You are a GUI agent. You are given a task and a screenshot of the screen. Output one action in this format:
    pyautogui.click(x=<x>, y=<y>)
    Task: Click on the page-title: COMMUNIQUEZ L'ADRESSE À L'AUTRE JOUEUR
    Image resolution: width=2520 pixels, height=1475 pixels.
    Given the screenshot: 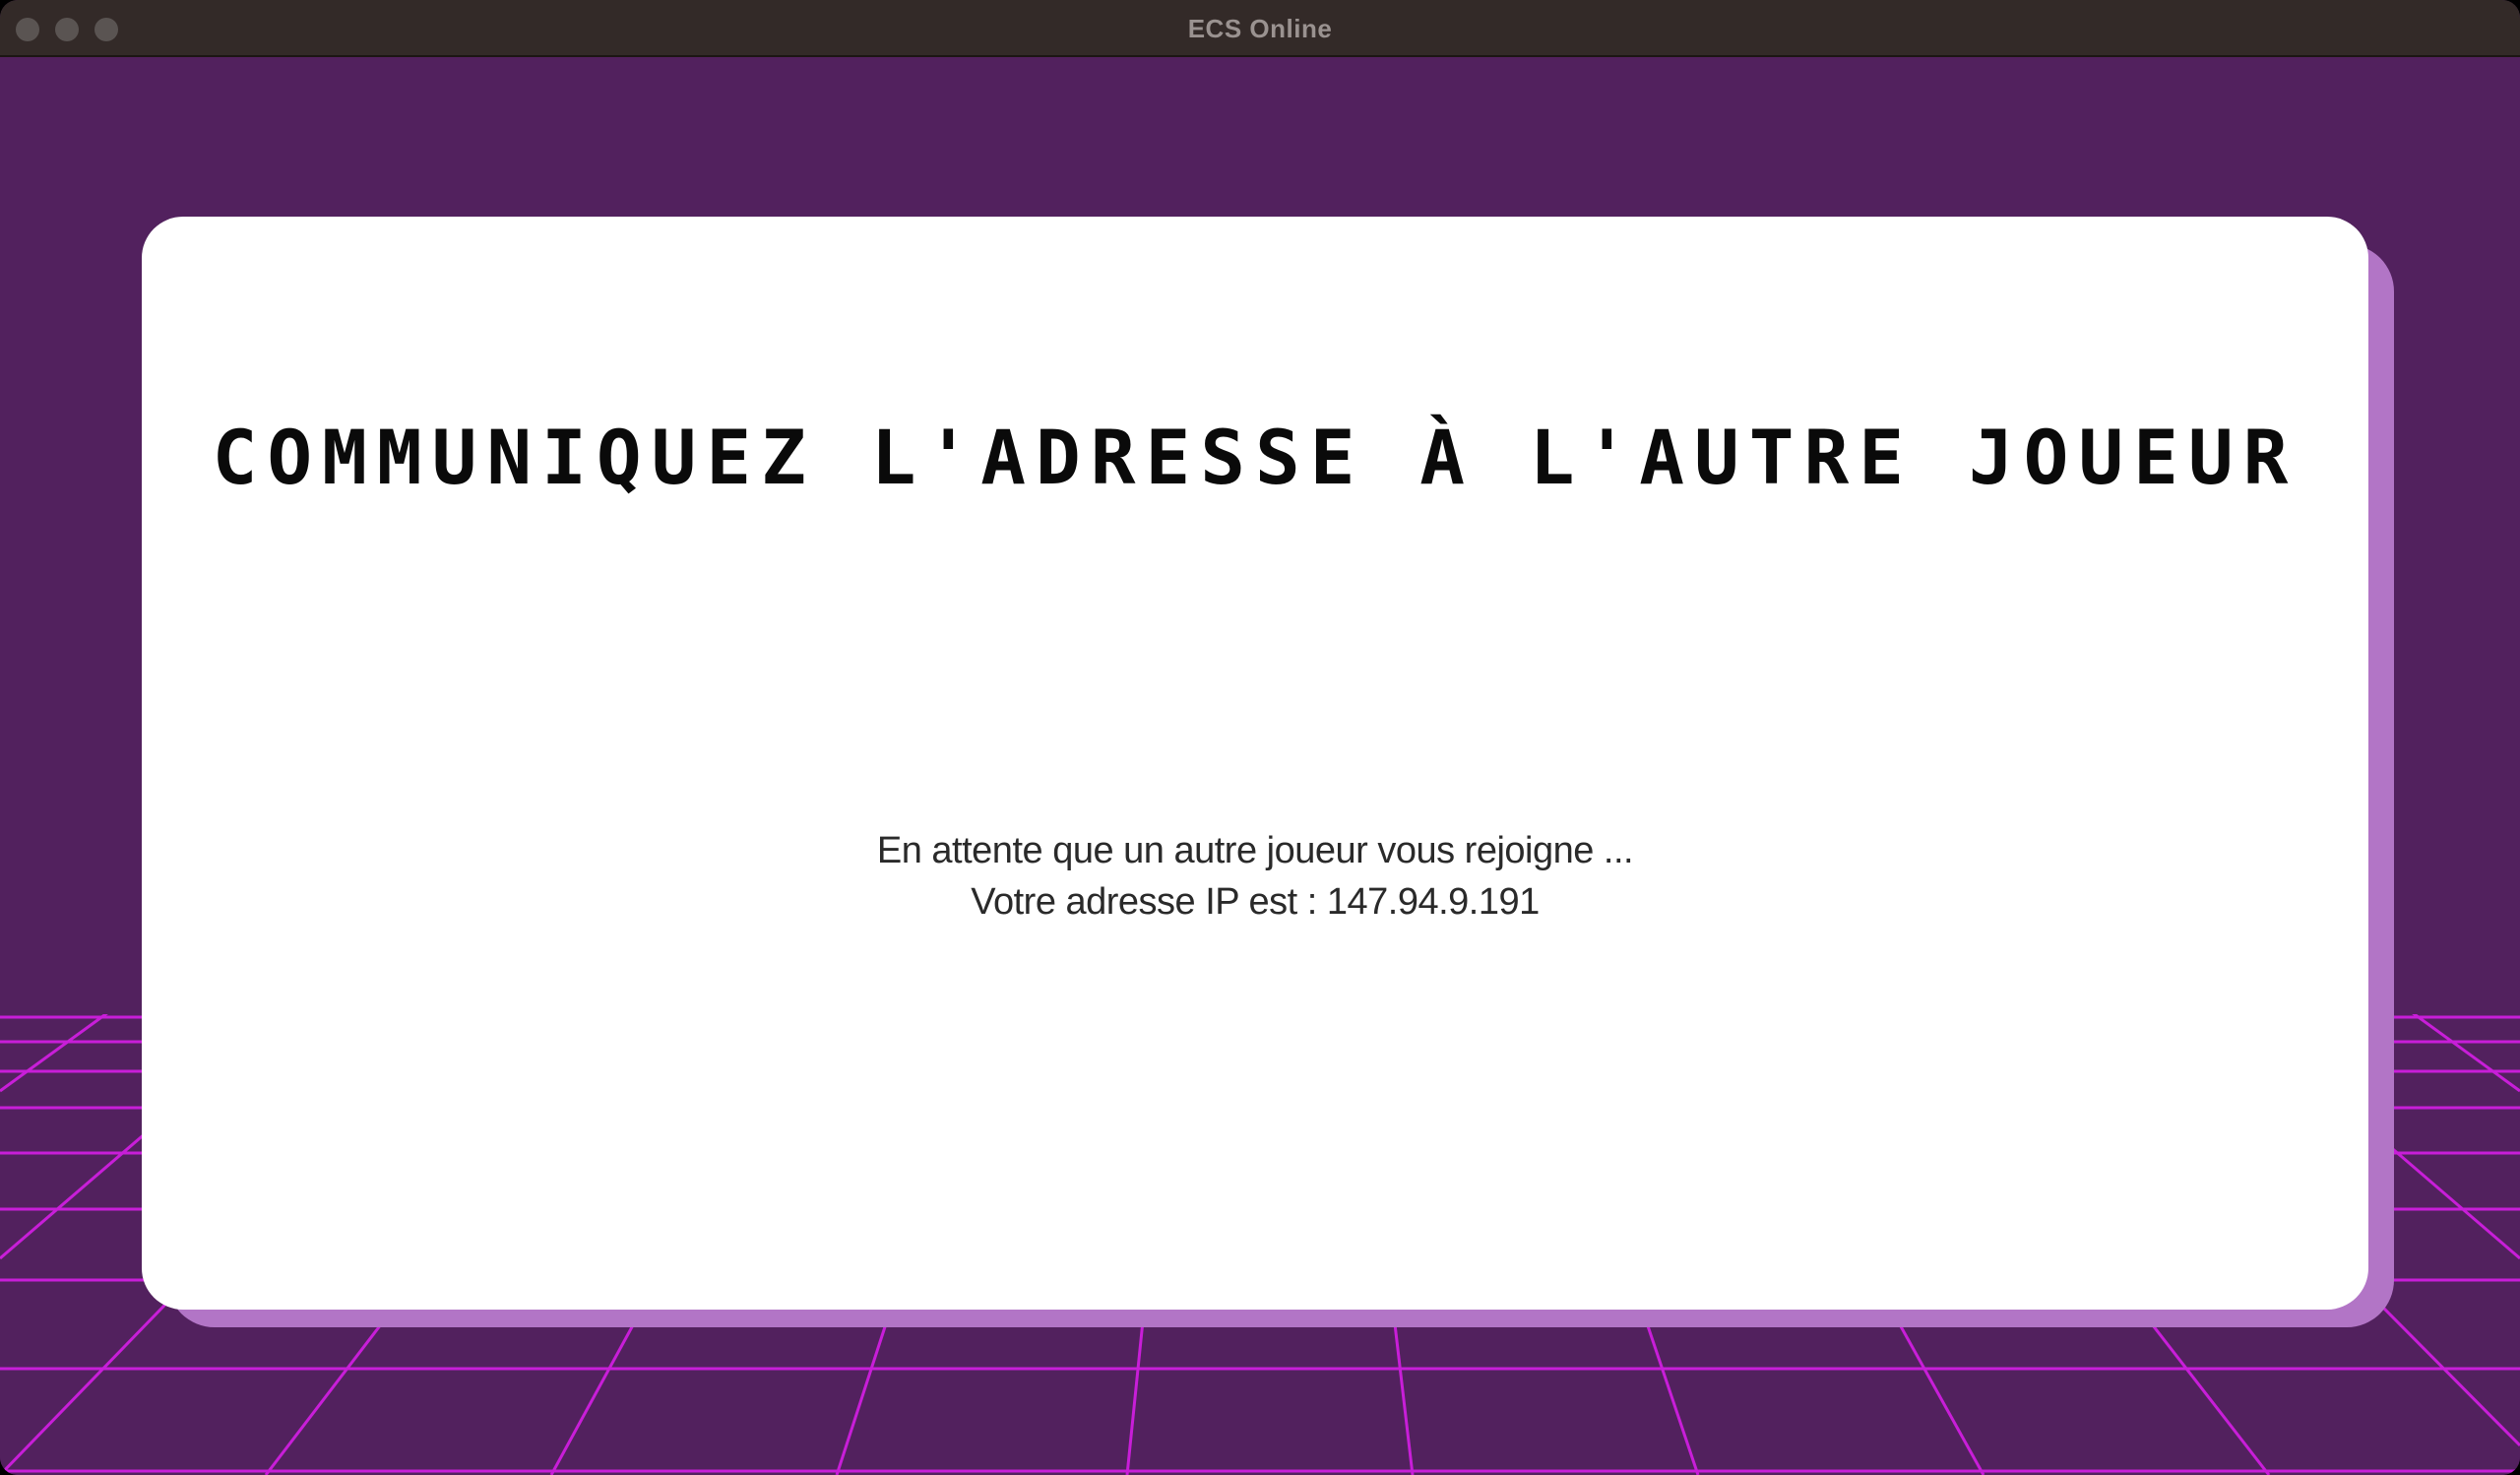 What is the action you would take?
    pyautogui.click(x=1255, y=457)
    